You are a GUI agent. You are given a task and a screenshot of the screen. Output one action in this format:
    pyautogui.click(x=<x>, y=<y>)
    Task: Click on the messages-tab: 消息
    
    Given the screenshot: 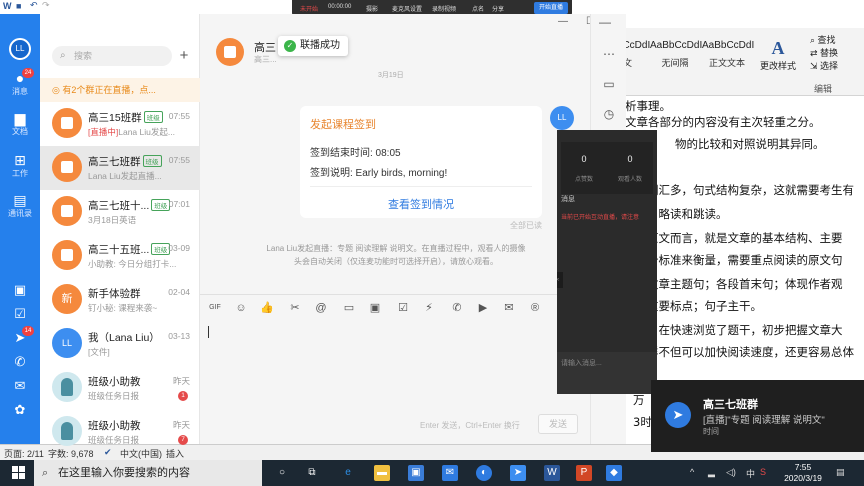 What is the action you would take?
    pyautogui.click(x=568, y=199)
    